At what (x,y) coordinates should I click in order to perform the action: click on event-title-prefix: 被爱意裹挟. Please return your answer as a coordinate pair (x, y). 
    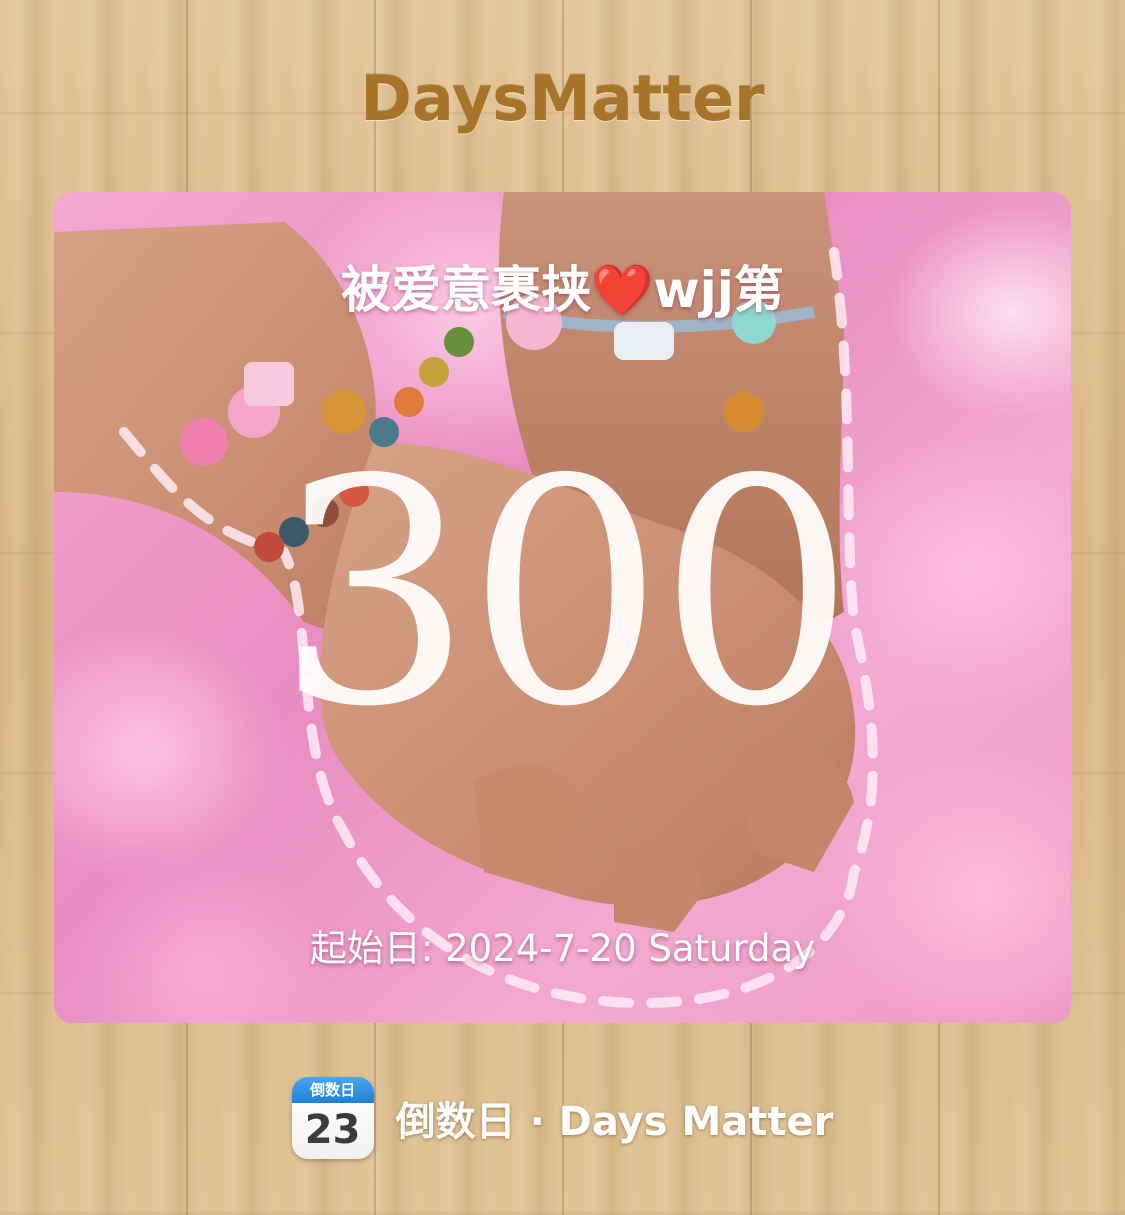
    Looking at the image, I should click on (466, 290).